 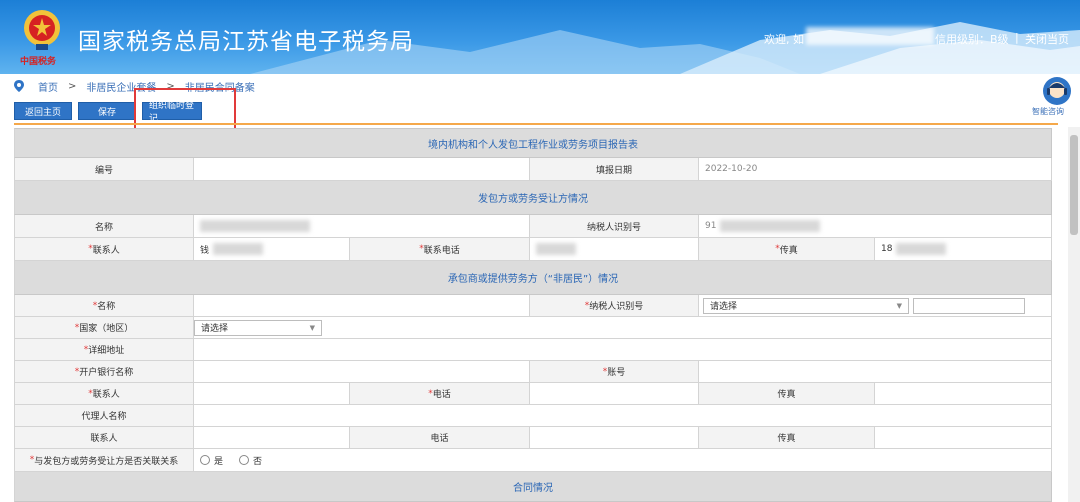 What do you see at coordinates (218, 460) in the screenshot?
I see `related-yes-label: 是` at bounding box center [218, 460].